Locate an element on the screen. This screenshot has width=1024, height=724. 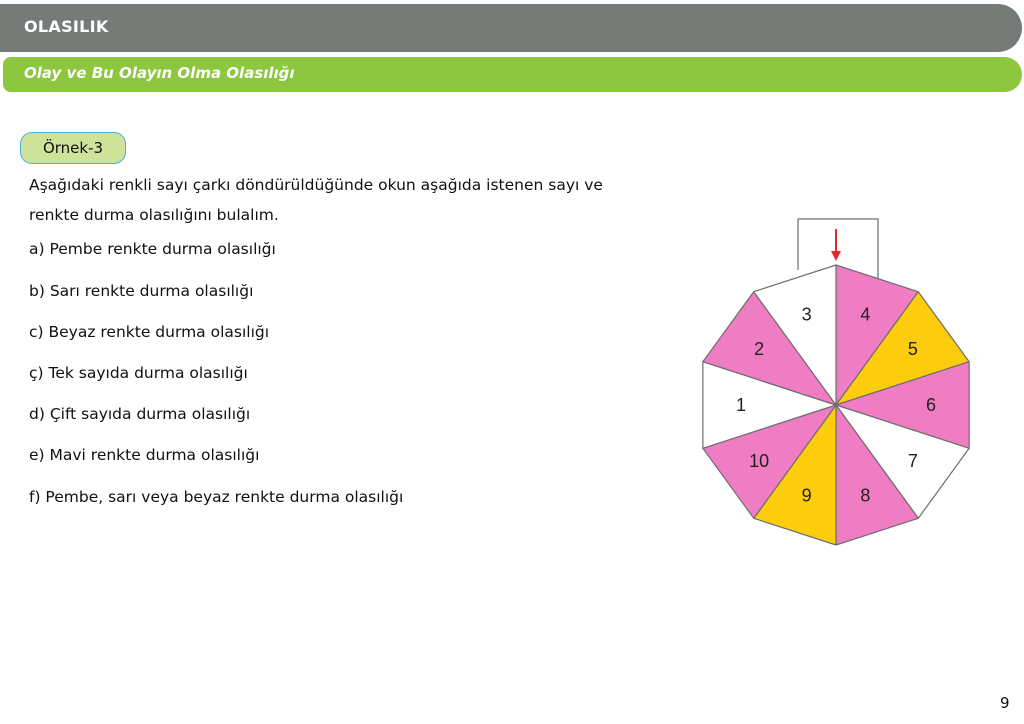
wheel-label-4: 4 is located at coordinates (865, 315).